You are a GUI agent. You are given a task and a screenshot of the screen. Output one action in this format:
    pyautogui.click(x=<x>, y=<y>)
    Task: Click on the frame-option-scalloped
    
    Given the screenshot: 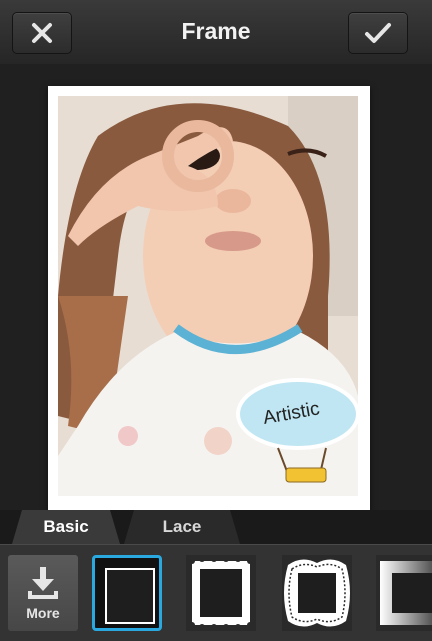 What is the action you would take?
    pyautogui.click(x=221, y=593)
    